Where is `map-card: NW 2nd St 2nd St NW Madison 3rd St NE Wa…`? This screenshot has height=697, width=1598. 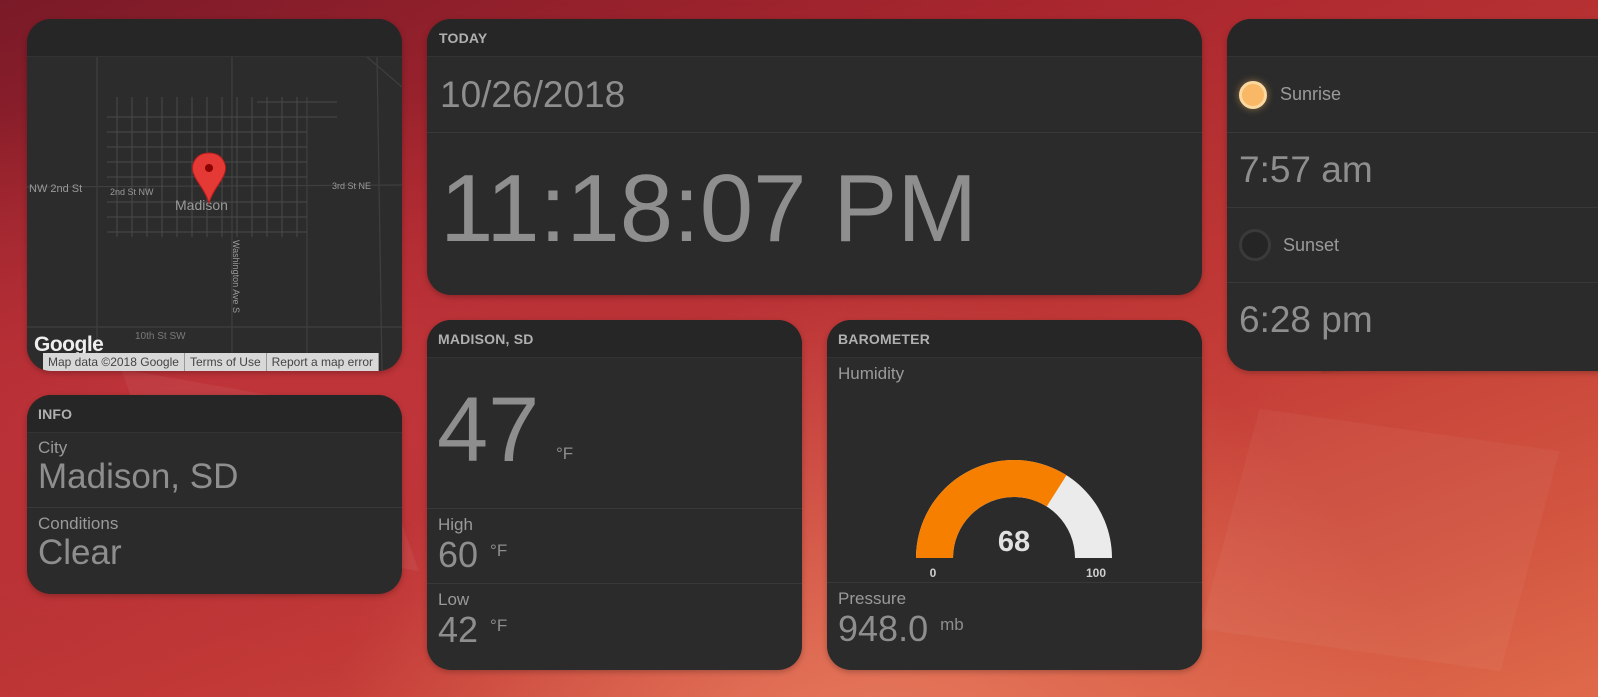
map-card: NW 2nd St 2nd St NW Madison 3rd St NE Wa… is located at coordinates (214, 195).